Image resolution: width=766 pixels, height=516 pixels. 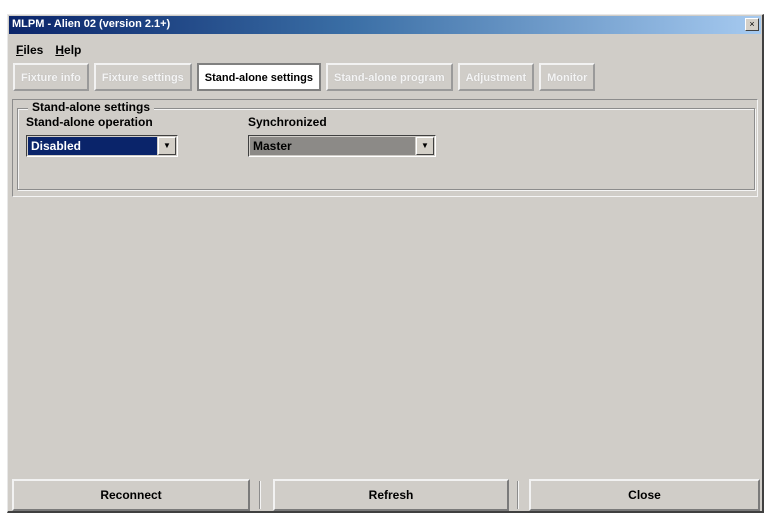 What do you see at coordinates (51, 77) in the screenshot?
I see `tab-fixture-info: Fixture info` at bounding box center [51, 77].